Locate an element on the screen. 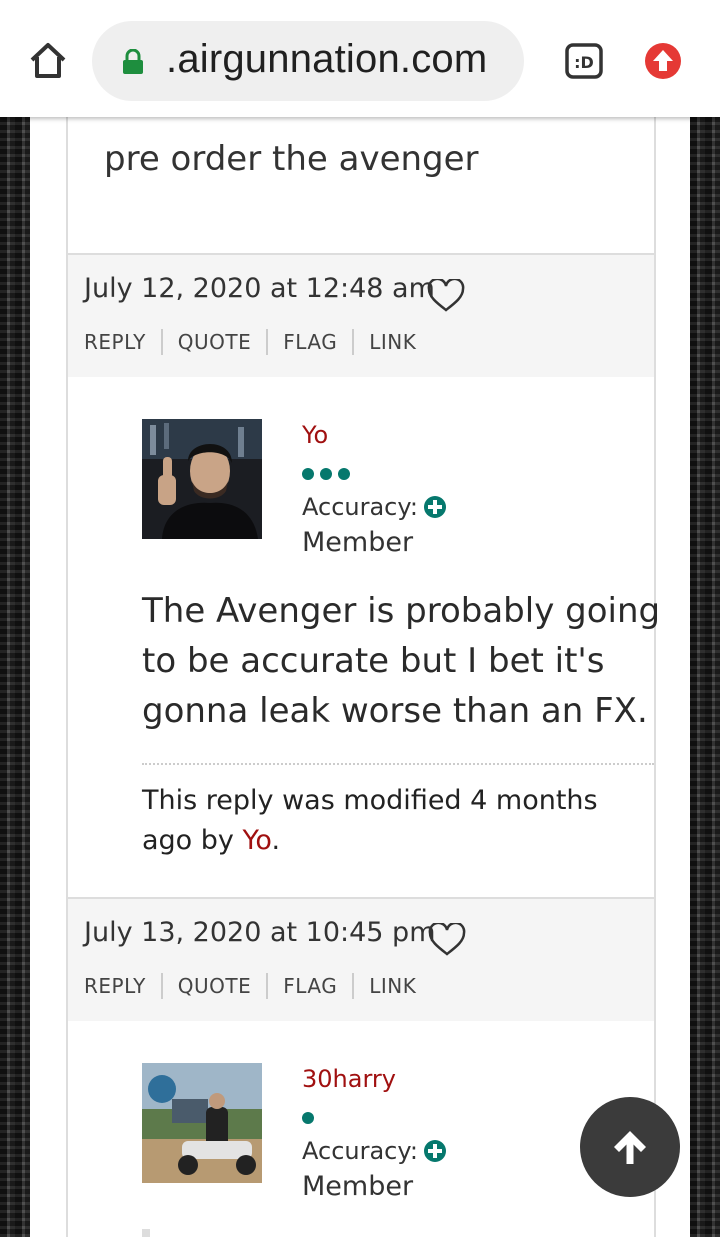  modified-suffix: . is located at coordinates (276, 840).